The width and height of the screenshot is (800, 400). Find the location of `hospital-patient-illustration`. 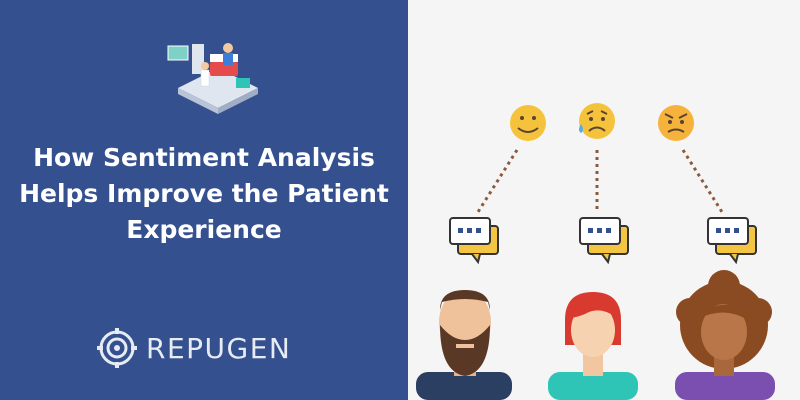

hospital-patient-illustration is located at coordinates (212, 78).